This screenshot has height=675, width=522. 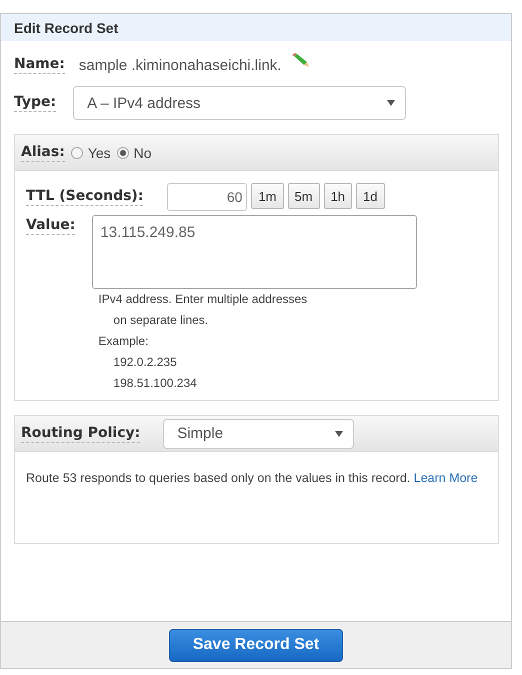 What do you see at coordinates (252, 478) in the screenshot?
I see `routing-description: Route 53 responds to queries based only on the values in this record. Learn More` at bounding box center [252, 478].